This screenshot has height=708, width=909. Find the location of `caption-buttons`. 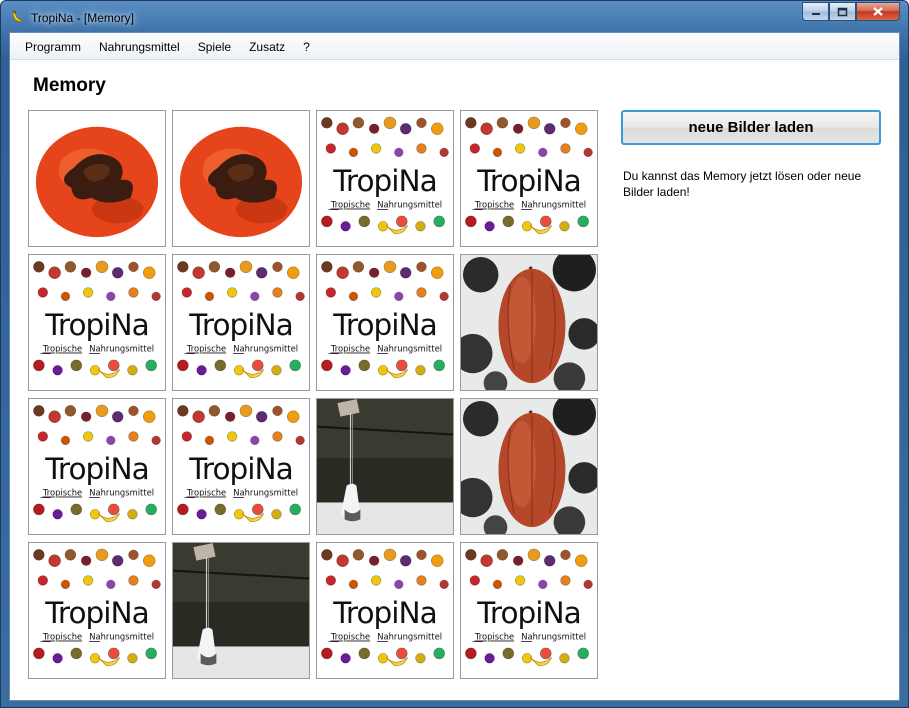

caption-buttons is located at coordinates (851, 11).